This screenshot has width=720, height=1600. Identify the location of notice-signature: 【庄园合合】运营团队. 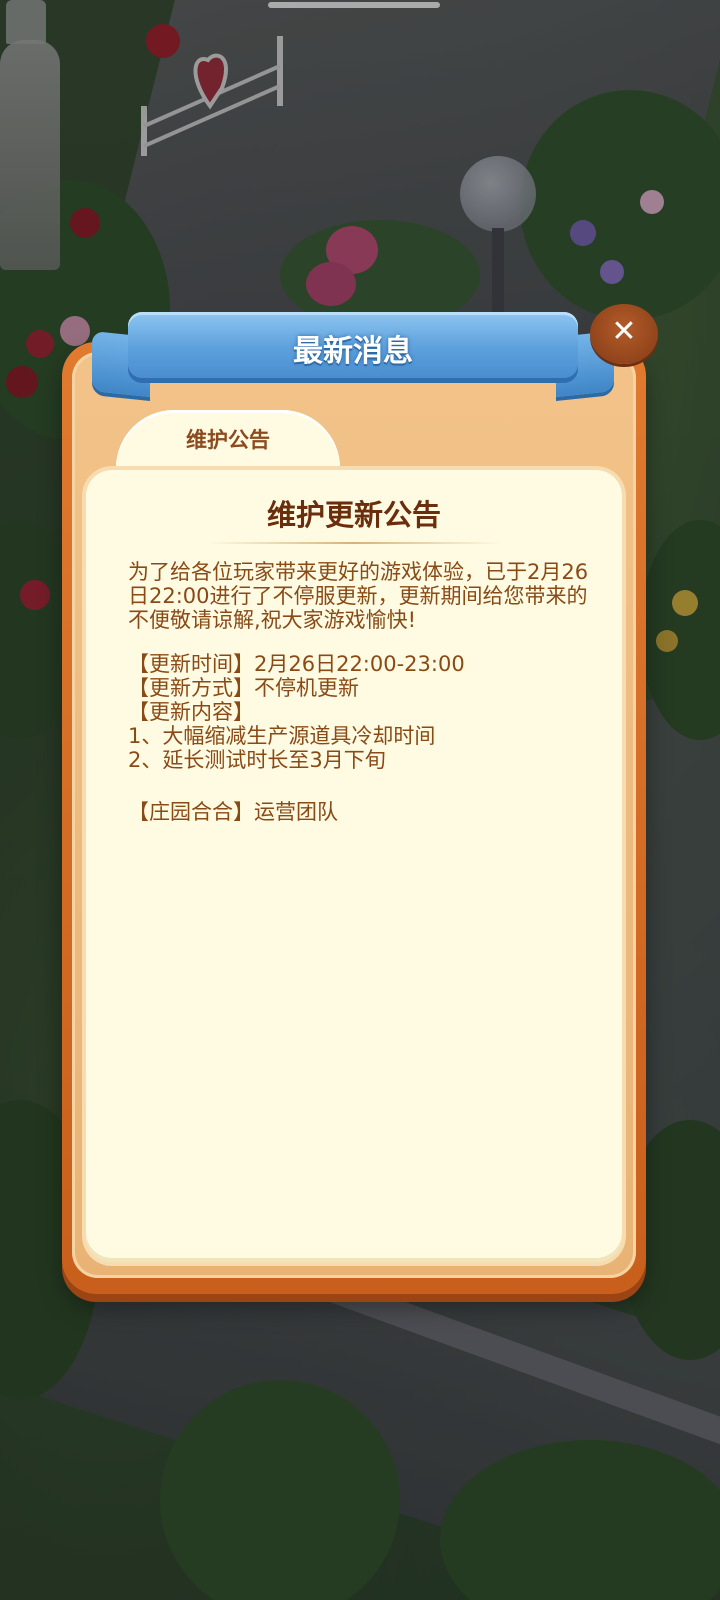
(233, 812).